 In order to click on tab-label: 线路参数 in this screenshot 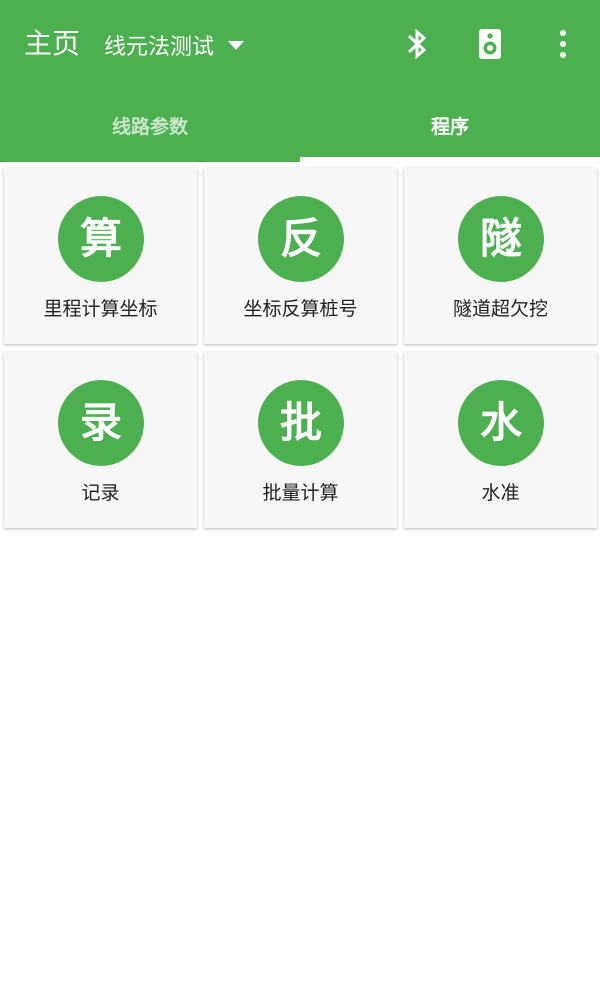, I will do `click(149, 126)`.